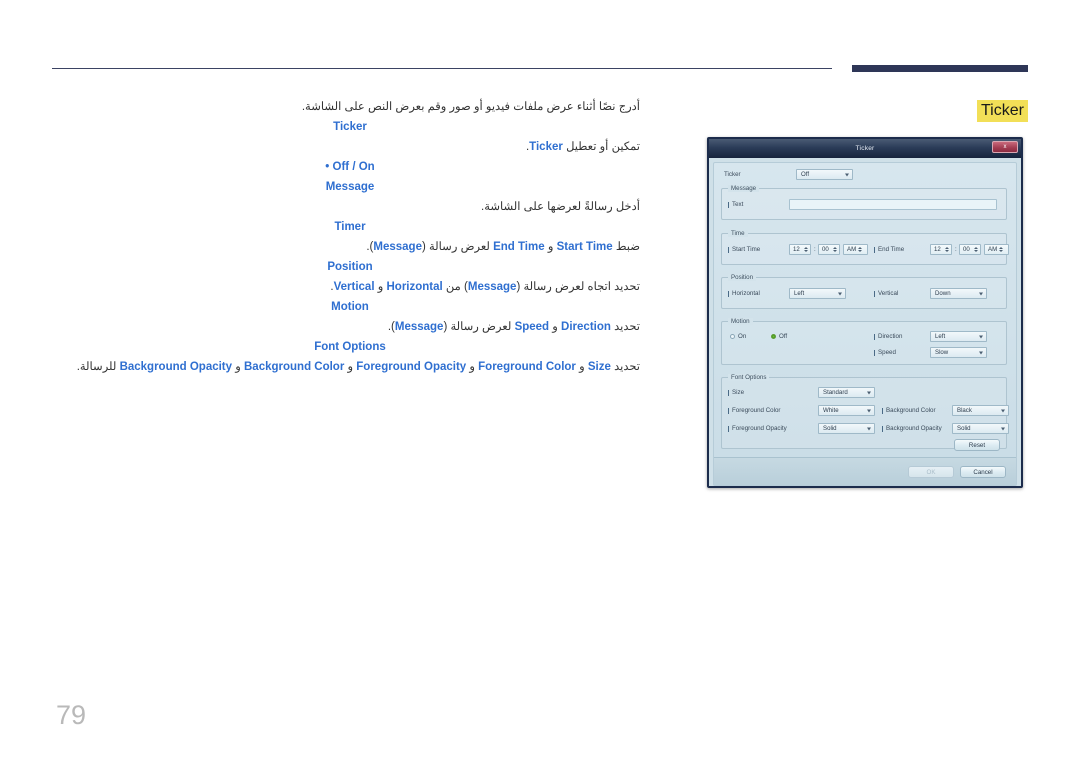  I want to click on end-time-minute-stepper: 00, so click(970, 249).